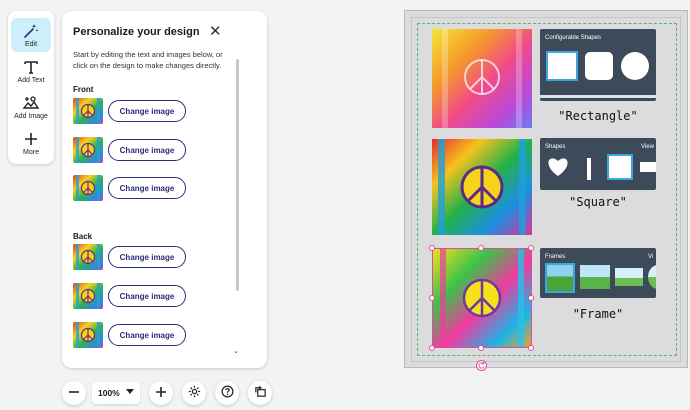 Image resolution: width=690 pixels, height=410 pixels. I want to click on zoom-value: 100%, so click(109, 393).